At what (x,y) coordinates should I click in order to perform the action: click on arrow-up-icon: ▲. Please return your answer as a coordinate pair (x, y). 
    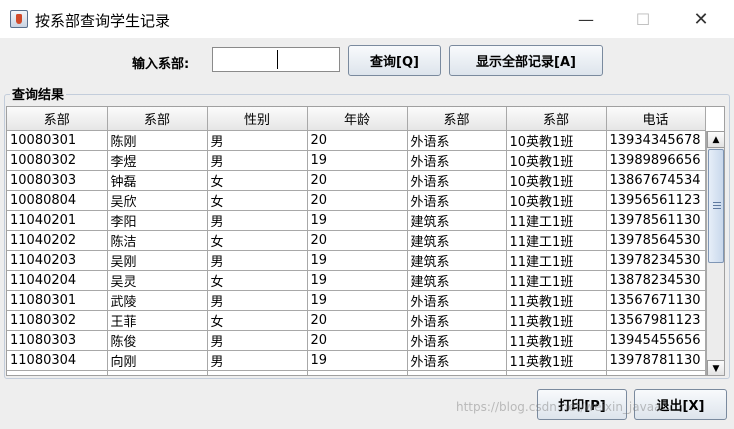
    Looking at the image, I should click on (715, 139).